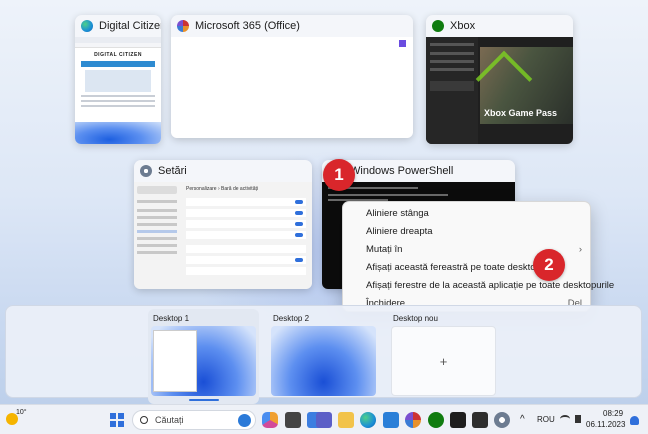  I want to click on volume-icon, so click(578, 419).